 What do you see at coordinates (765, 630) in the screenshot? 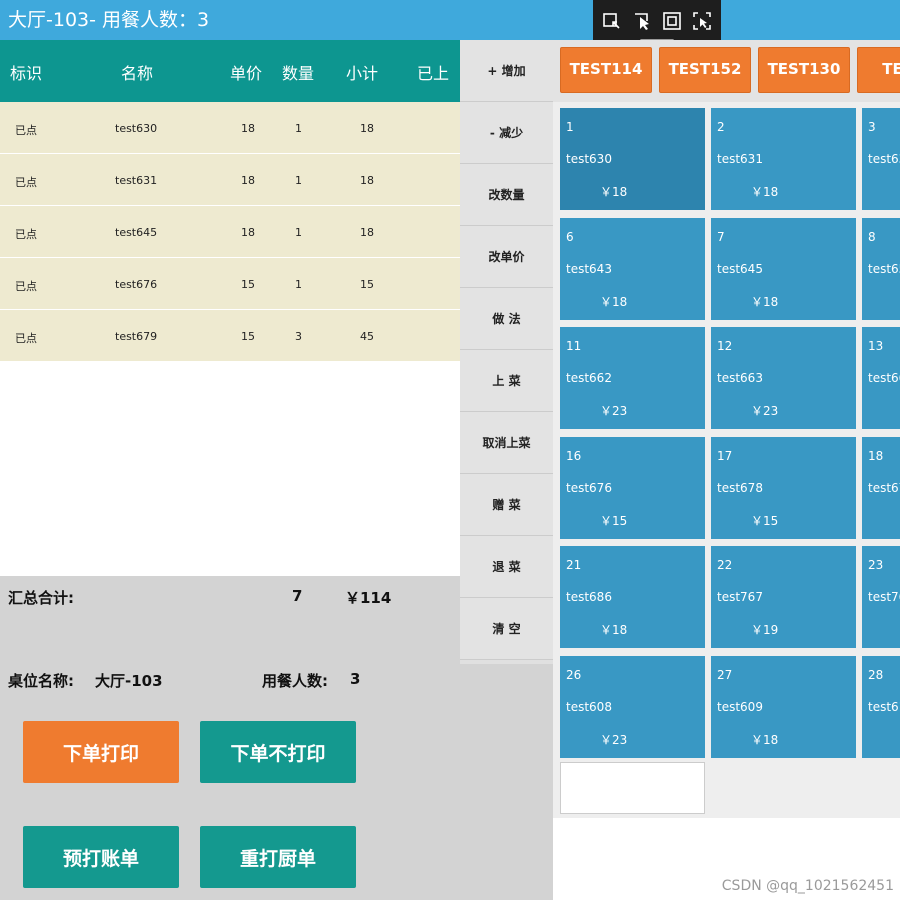
I see `dish-price: ￥19` at bounding box center [765, 630].